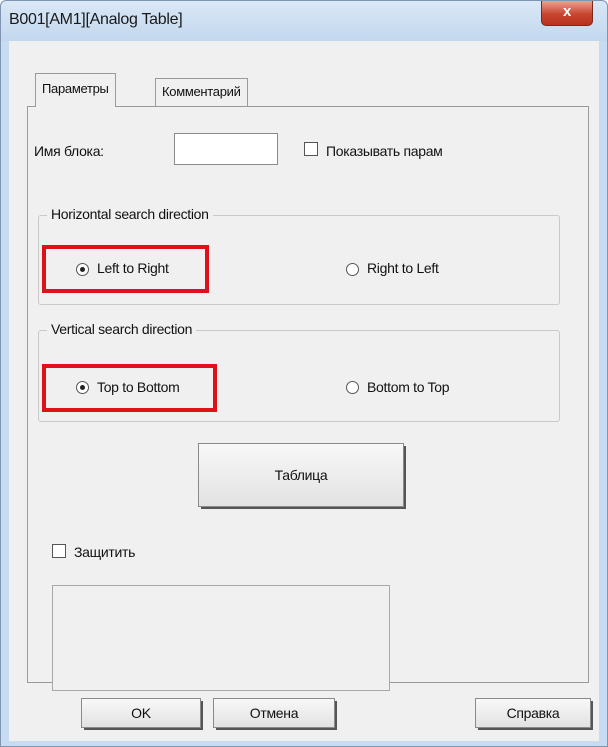 This screenshot has width=608, height=747. What do you see at coordinates (226, 149) in the screenshot?
I see `block-name-input` at bounding box center [226, 149].